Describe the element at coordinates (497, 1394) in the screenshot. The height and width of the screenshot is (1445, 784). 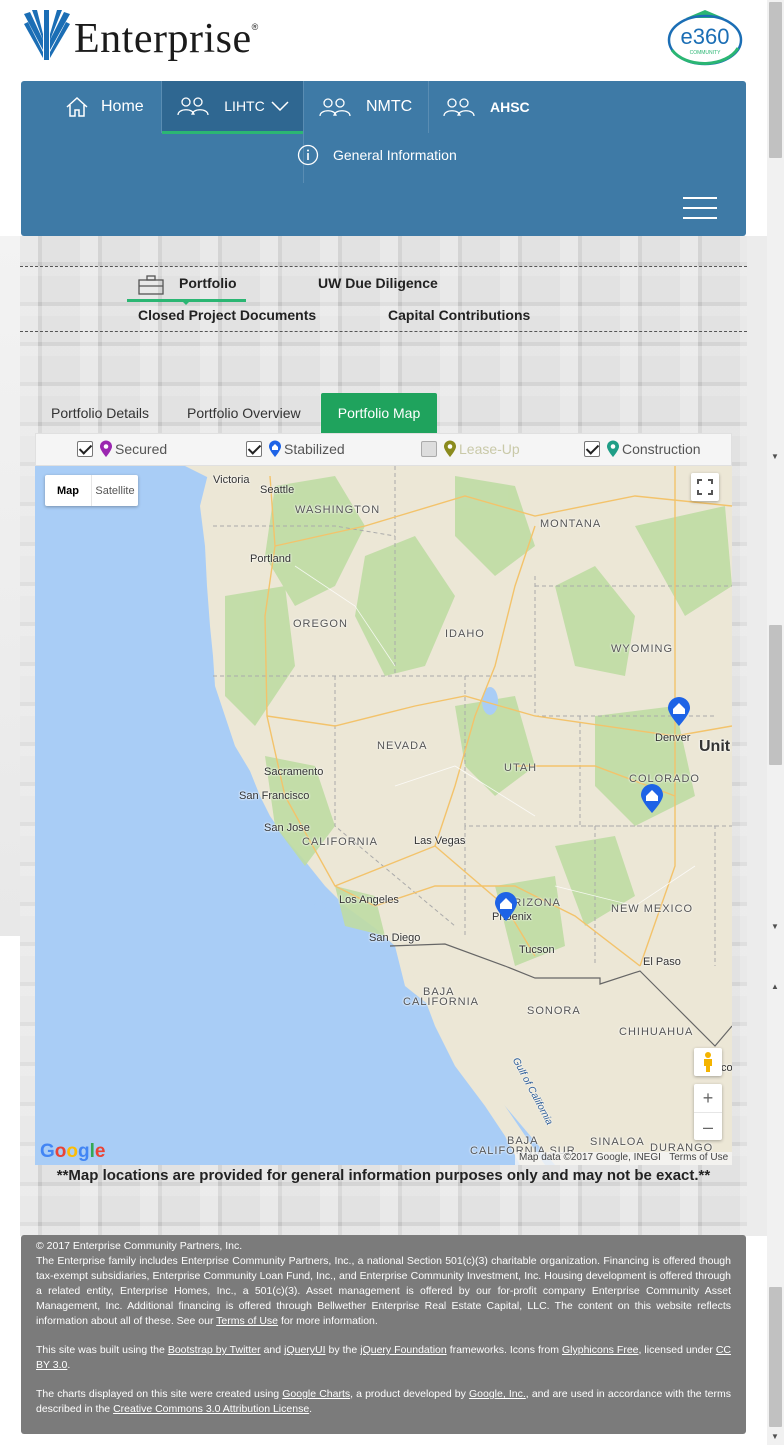
I see `google-inc-link: Google, Inc.` at that location.